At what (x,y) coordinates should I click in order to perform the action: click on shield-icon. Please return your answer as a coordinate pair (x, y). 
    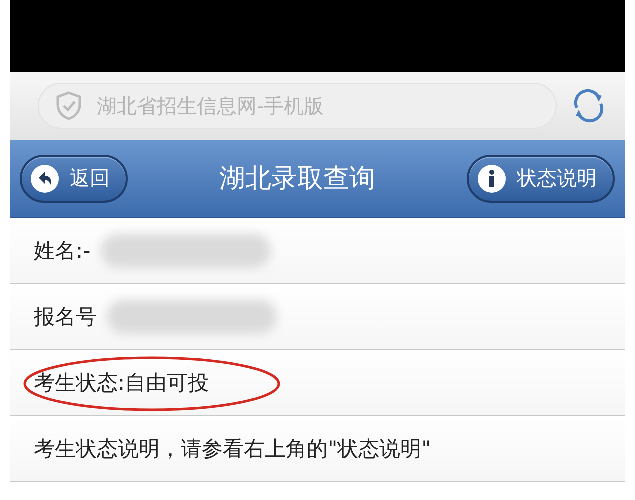
    Looking at the image, I should click on (69, 106).